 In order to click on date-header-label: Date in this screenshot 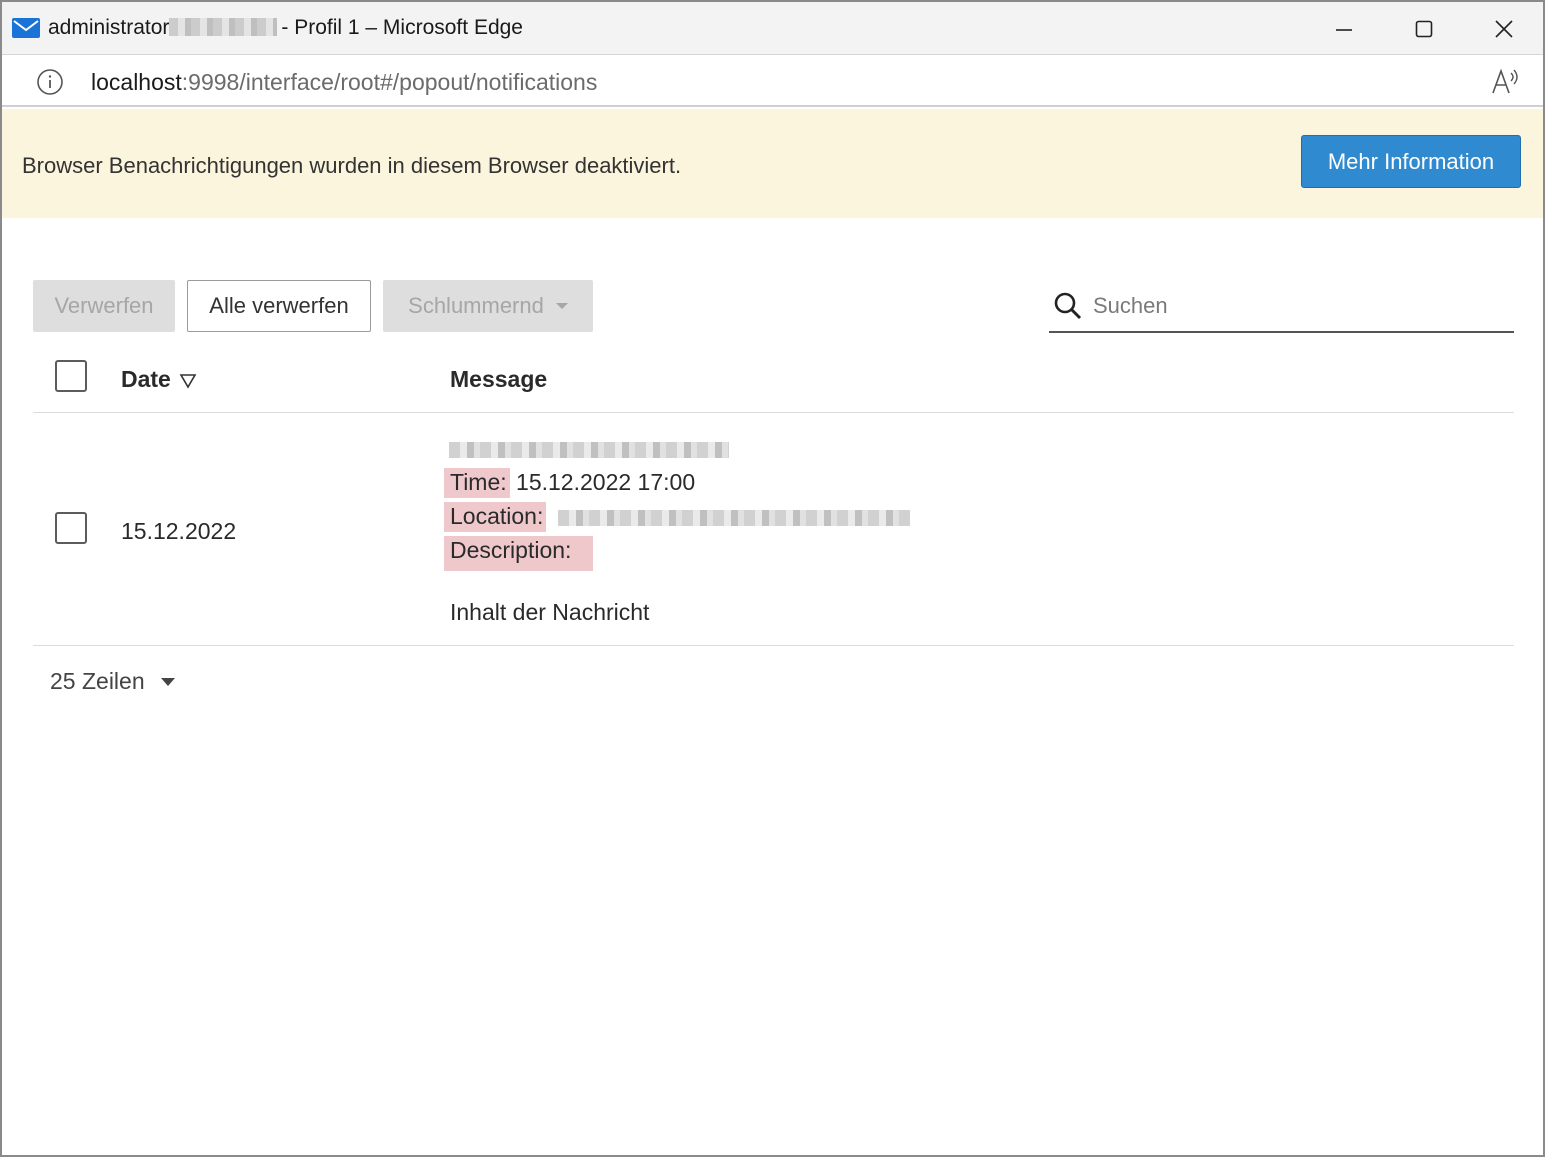, I will do `click(146, 379)`.